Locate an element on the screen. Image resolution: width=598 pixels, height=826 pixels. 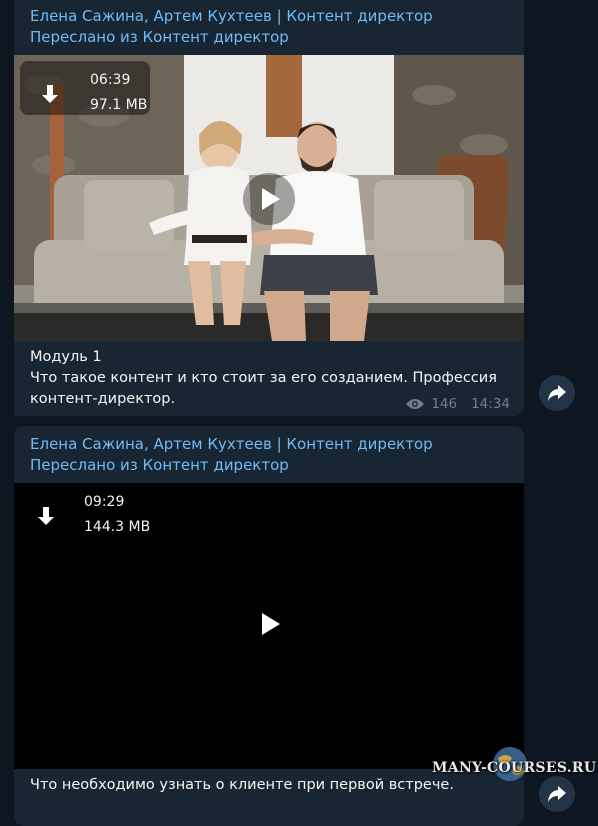
video-duration: 09:29 is located at coordinates (104, 502).